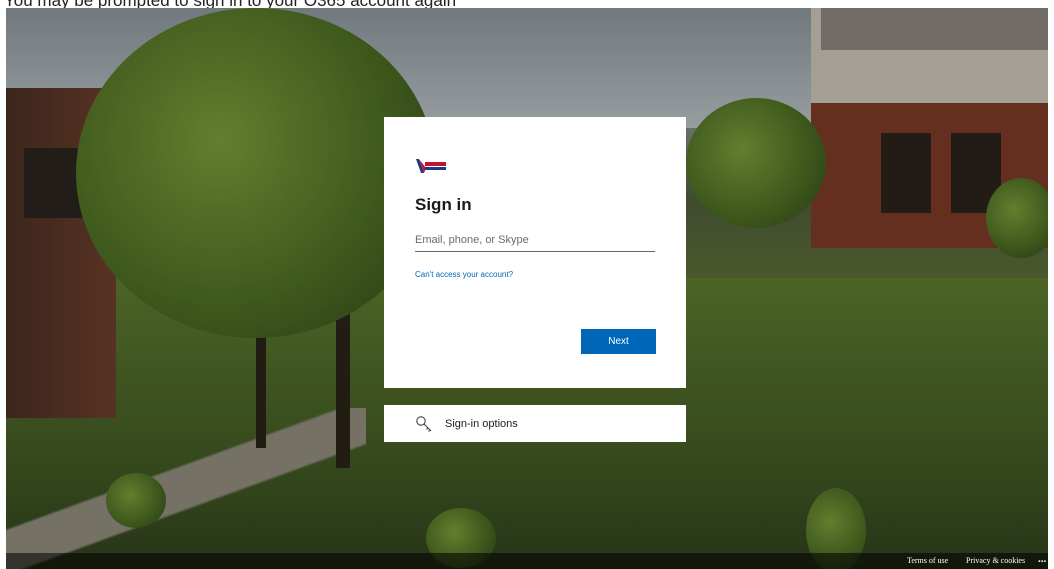 This screenshot has height=569, width=1054. Describe the element at coordinates (464, 274) in the screenshot. I see `cant-access-account-link: Can't access your account?` at that location.